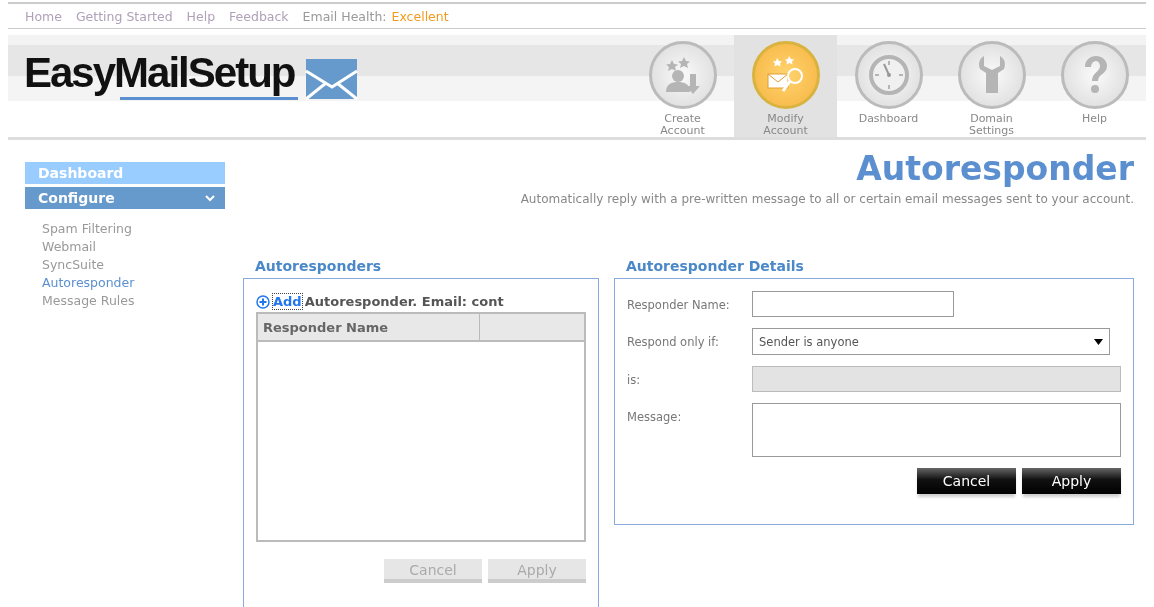  Describe the element at coordinates (966, 481) in the screenshot. I see `cancel-button: Cancel` at that location.